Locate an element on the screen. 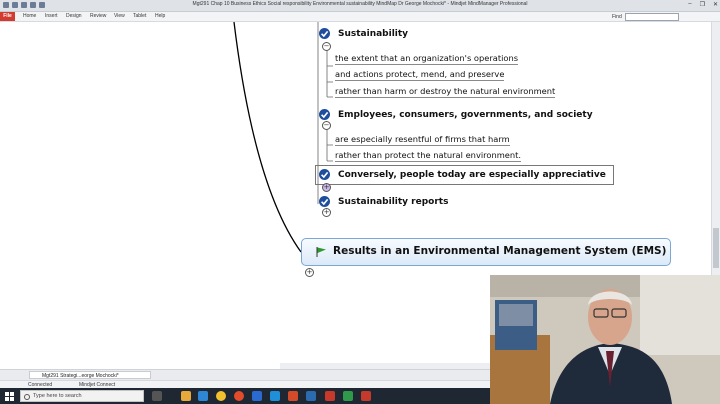  tab-review: Review is located at coordinates (98, 16).